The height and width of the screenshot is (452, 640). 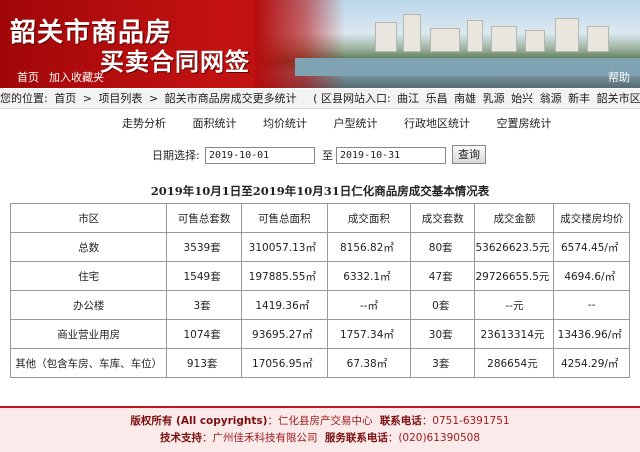 What do you see at coordinates (320, 191) in the screenshot?
I see `table-title: 2019年10月1日至2019年10月31日仁化商品房成交基本情况表` at bounding box center [320, 191].